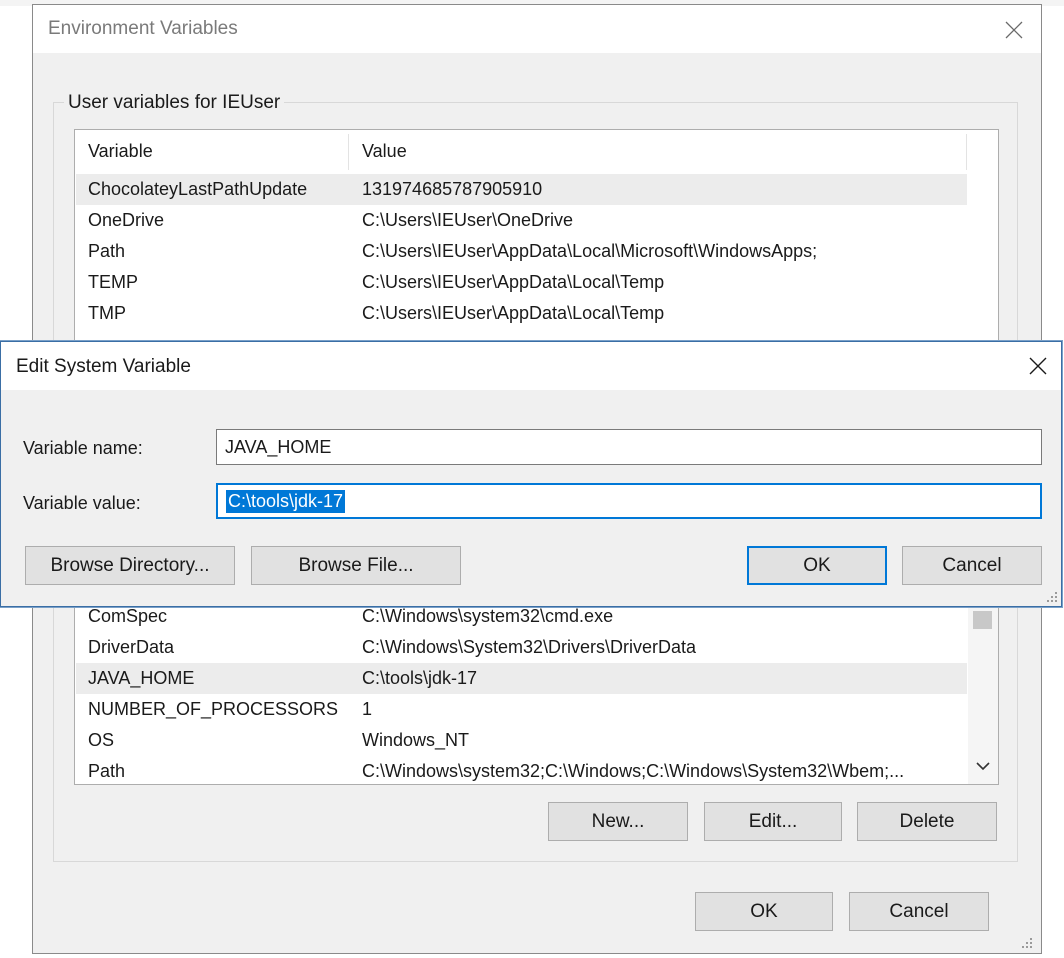 The height and width of the screenshot is (958, 1064). What do you see at coordinates (278, 446) in the screenshot?
I see `variable-name-text: JAVA_HOME` at bounding box center [278, 446].